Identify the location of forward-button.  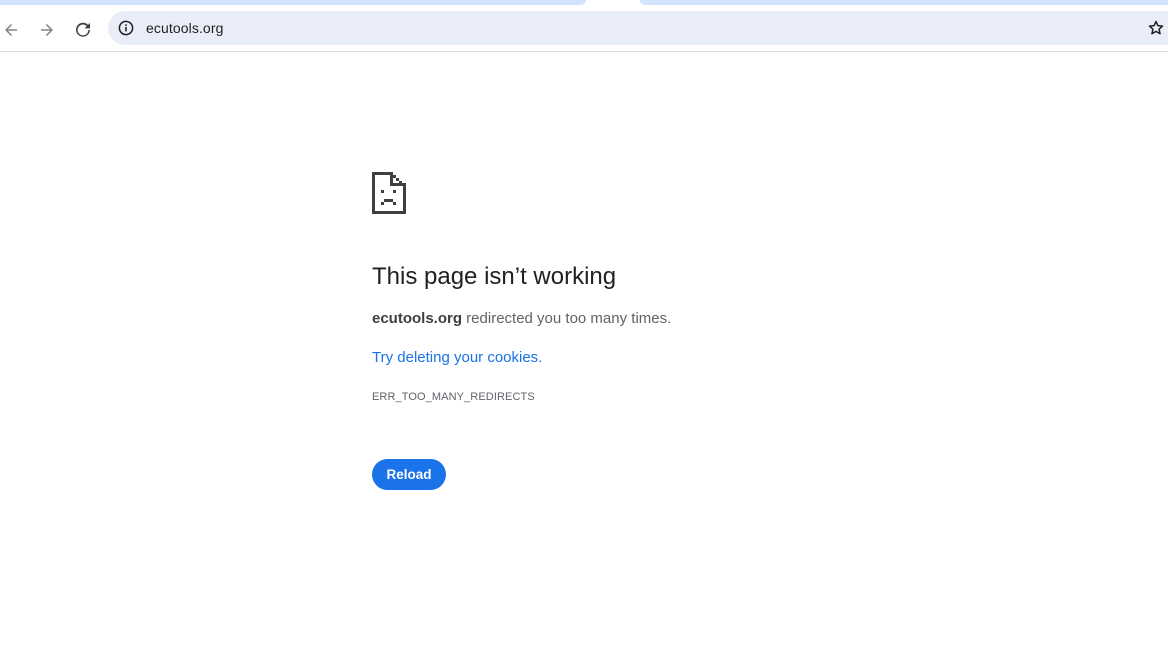
(47, 30).